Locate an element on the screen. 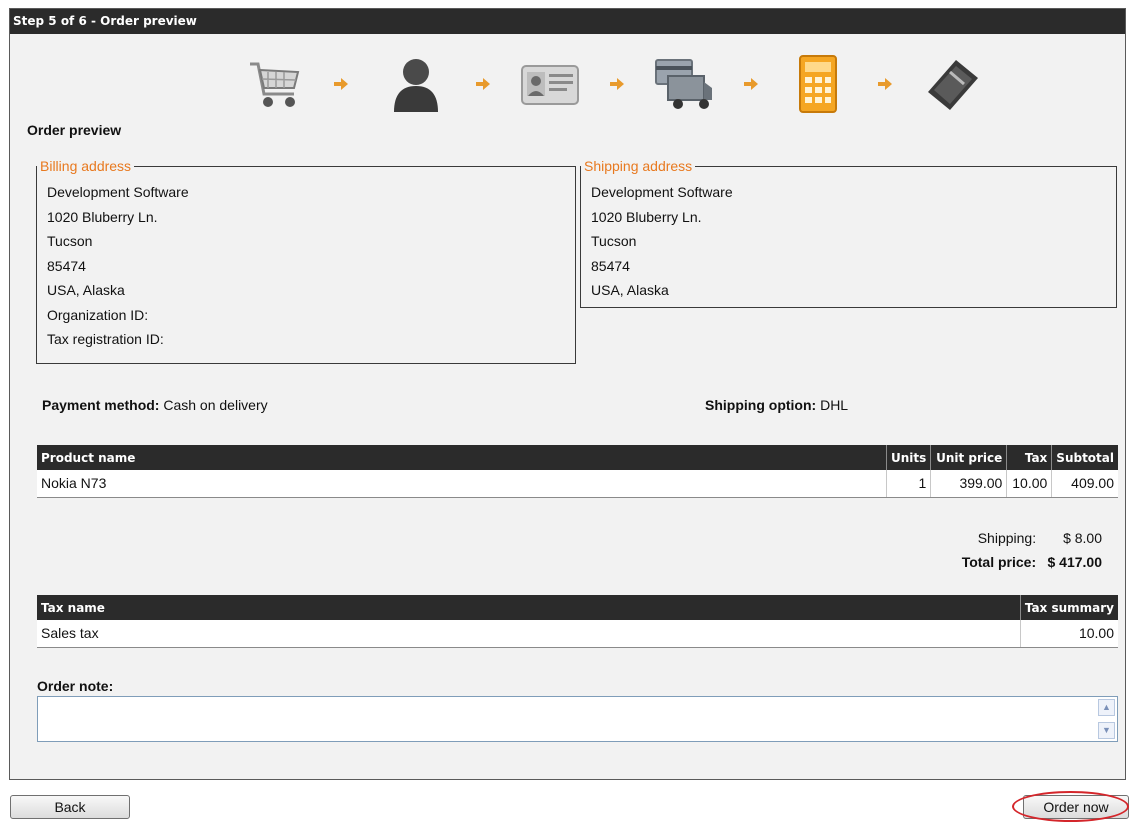 This screenshot has height=823, width=1135. billing-tax-registration-id: Tax registration ID: is located at coordinates (105, 339).